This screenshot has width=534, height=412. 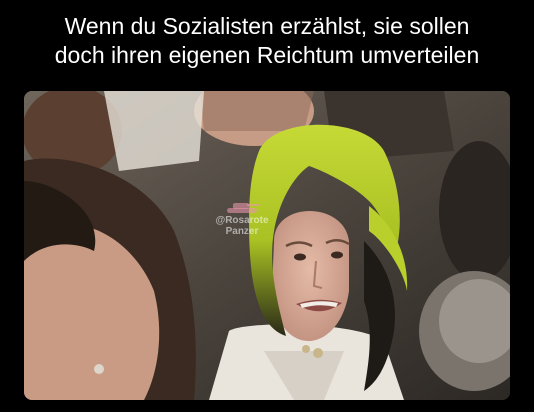 I want to click on watermark-handle: @Rosarote, so click(x=242, y=220).